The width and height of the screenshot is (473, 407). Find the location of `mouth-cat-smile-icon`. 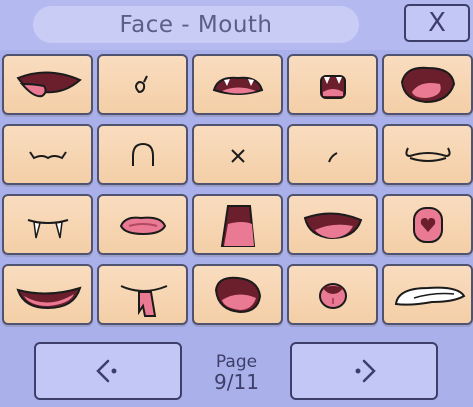

mouth-cat-smile-icon is located at coordinates (48, 155).